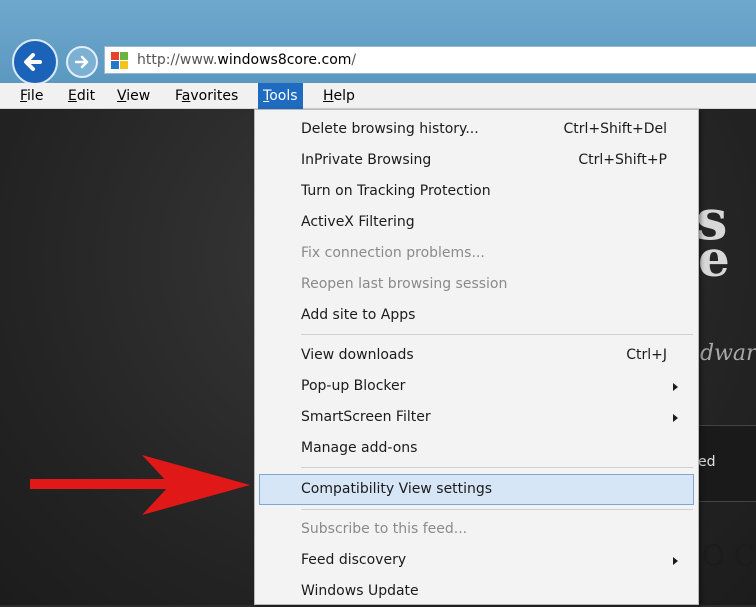  I want to click on menu-item-feed-discovery: Feed discovery, so click(476, 560).